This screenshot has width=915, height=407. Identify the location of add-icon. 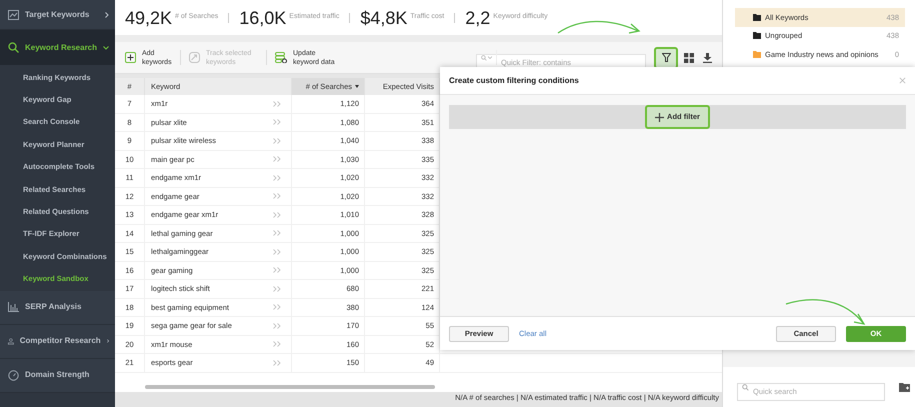
(130, 57).